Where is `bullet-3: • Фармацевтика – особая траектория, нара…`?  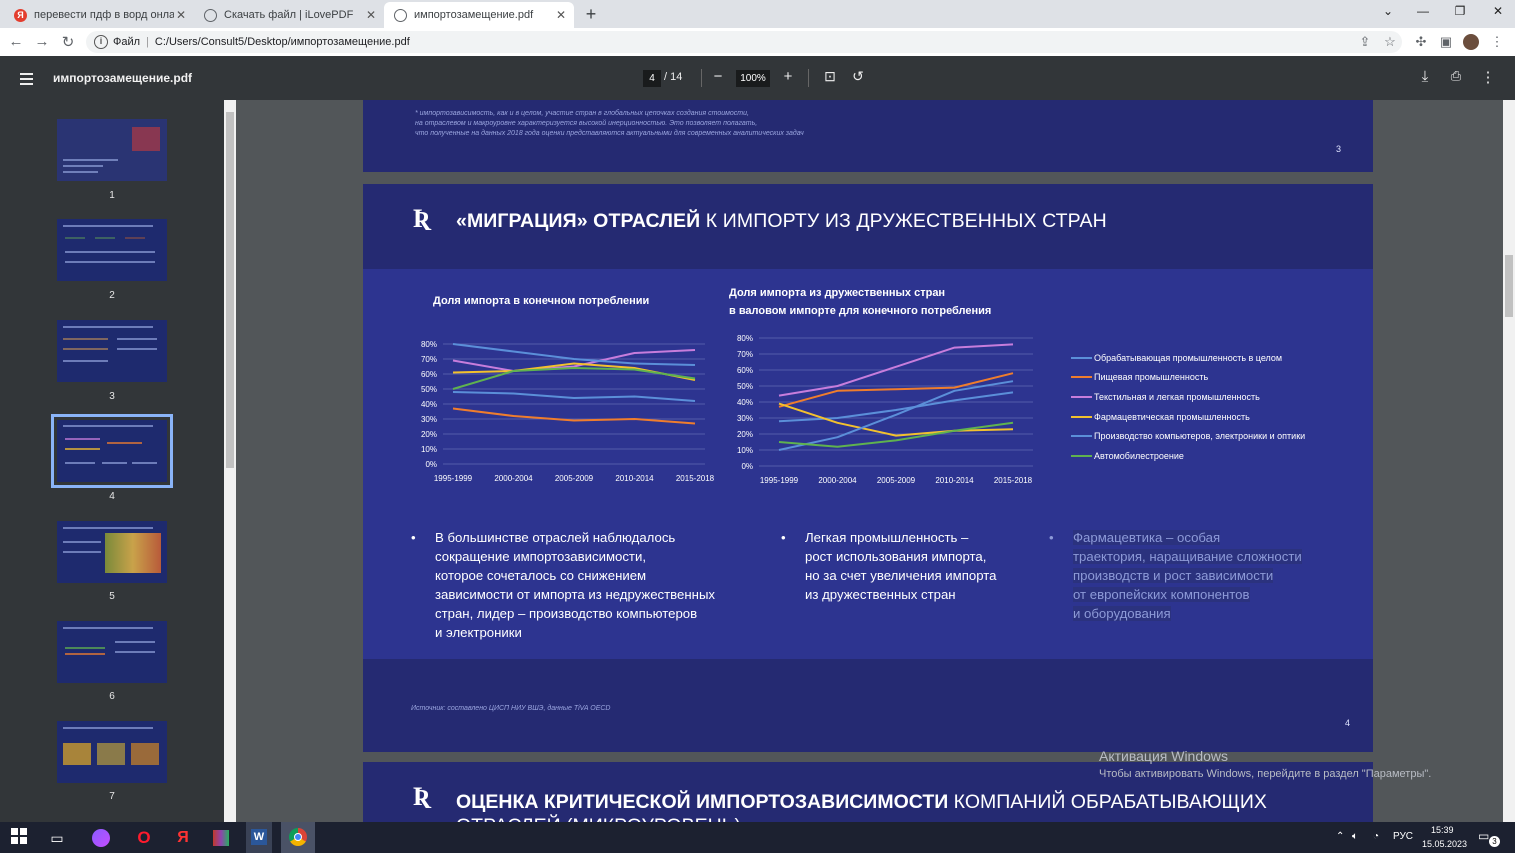
bullet-3: • Фармацевтика – особая траектория, нара… is located at coordinates (1175, 575).